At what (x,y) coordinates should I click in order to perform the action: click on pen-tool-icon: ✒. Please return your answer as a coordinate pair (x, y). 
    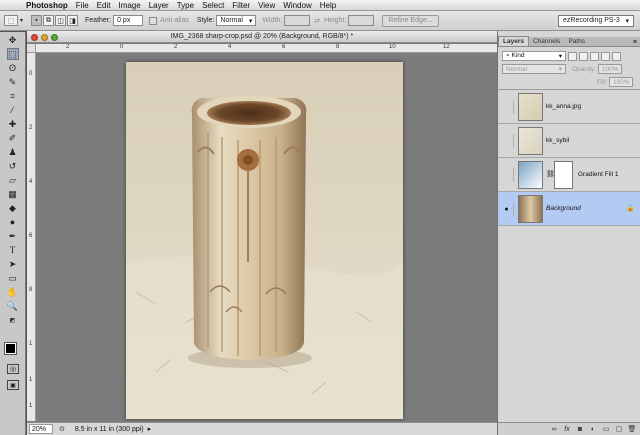
    Looking at the image, I should click on (13, 236).